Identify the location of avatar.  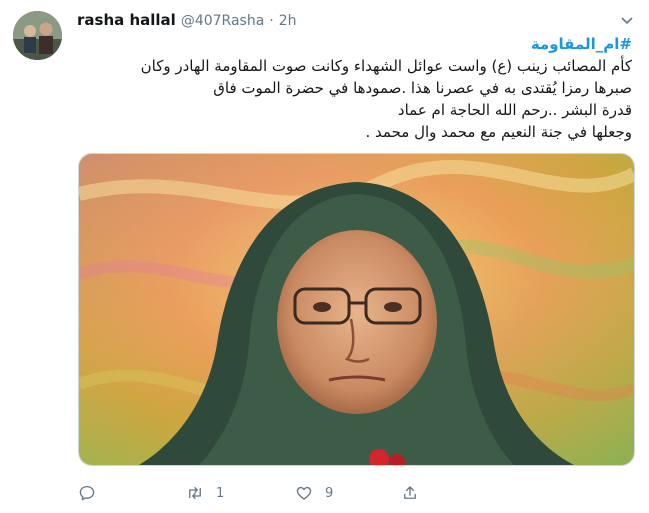
(37, 35).